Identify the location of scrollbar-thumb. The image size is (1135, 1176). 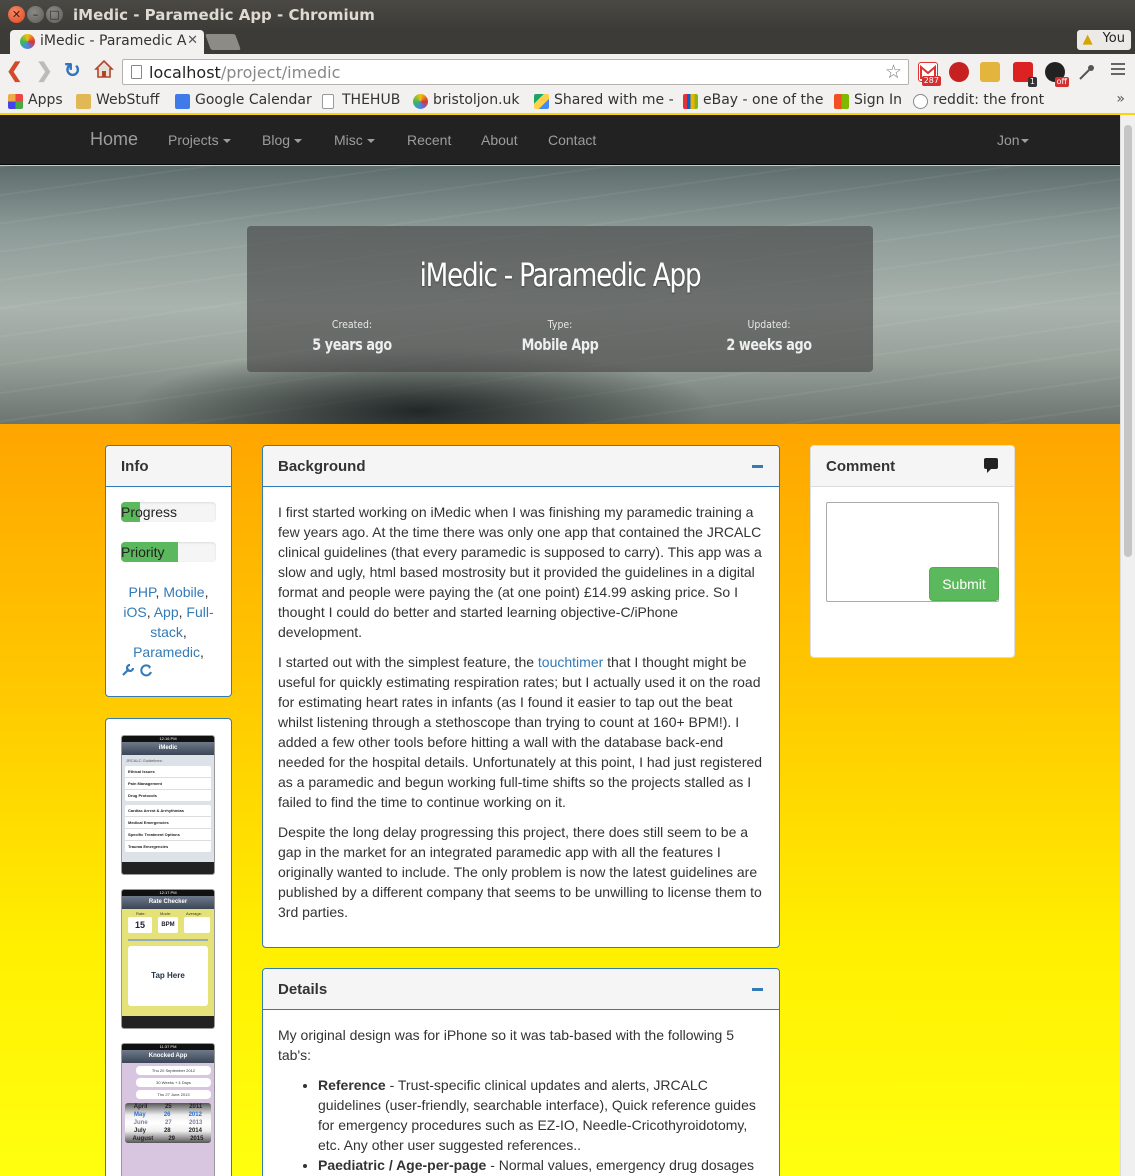
(1128, 341).